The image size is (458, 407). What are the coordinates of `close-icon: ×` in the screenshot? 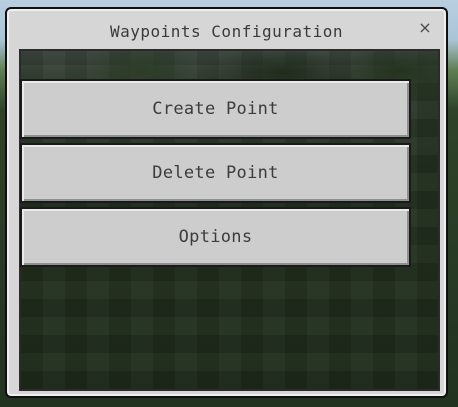 It's located at (425, 28).